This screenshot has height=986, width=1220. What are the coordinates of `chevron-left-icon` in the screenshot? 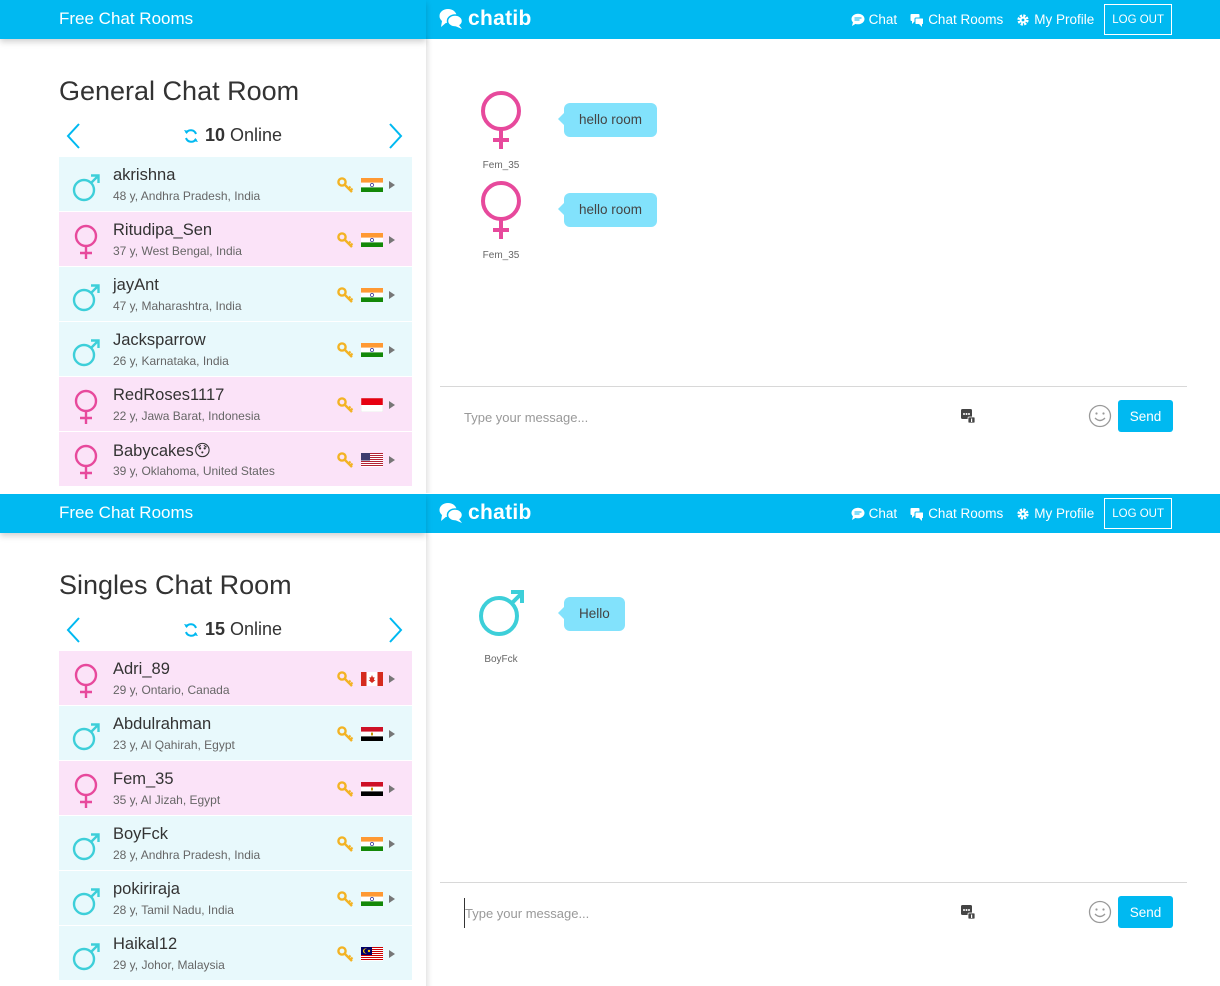 It's located at (73, 630).